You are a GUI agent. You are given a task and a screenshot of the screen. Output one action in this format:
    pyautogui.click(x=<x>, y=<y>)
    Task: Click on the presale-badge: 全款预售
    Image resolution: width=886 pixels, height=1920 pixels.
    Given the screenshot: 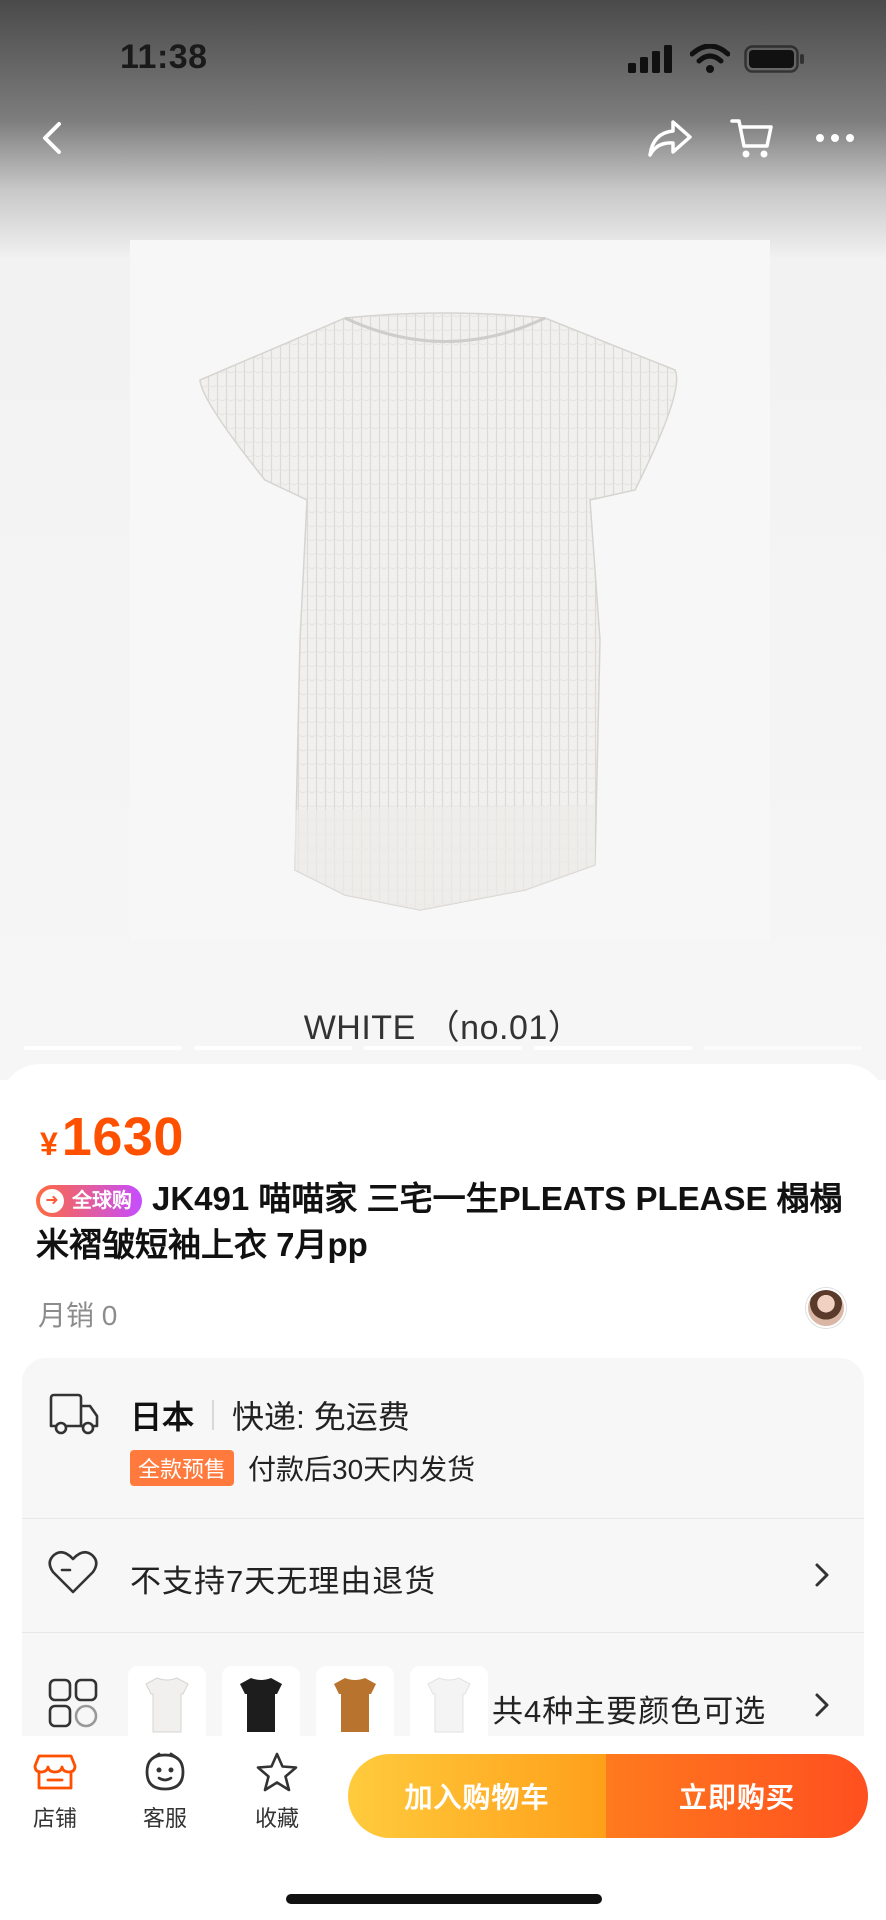 What is the action you would take?
    pyautogui.click(x=182, y=1468)
    